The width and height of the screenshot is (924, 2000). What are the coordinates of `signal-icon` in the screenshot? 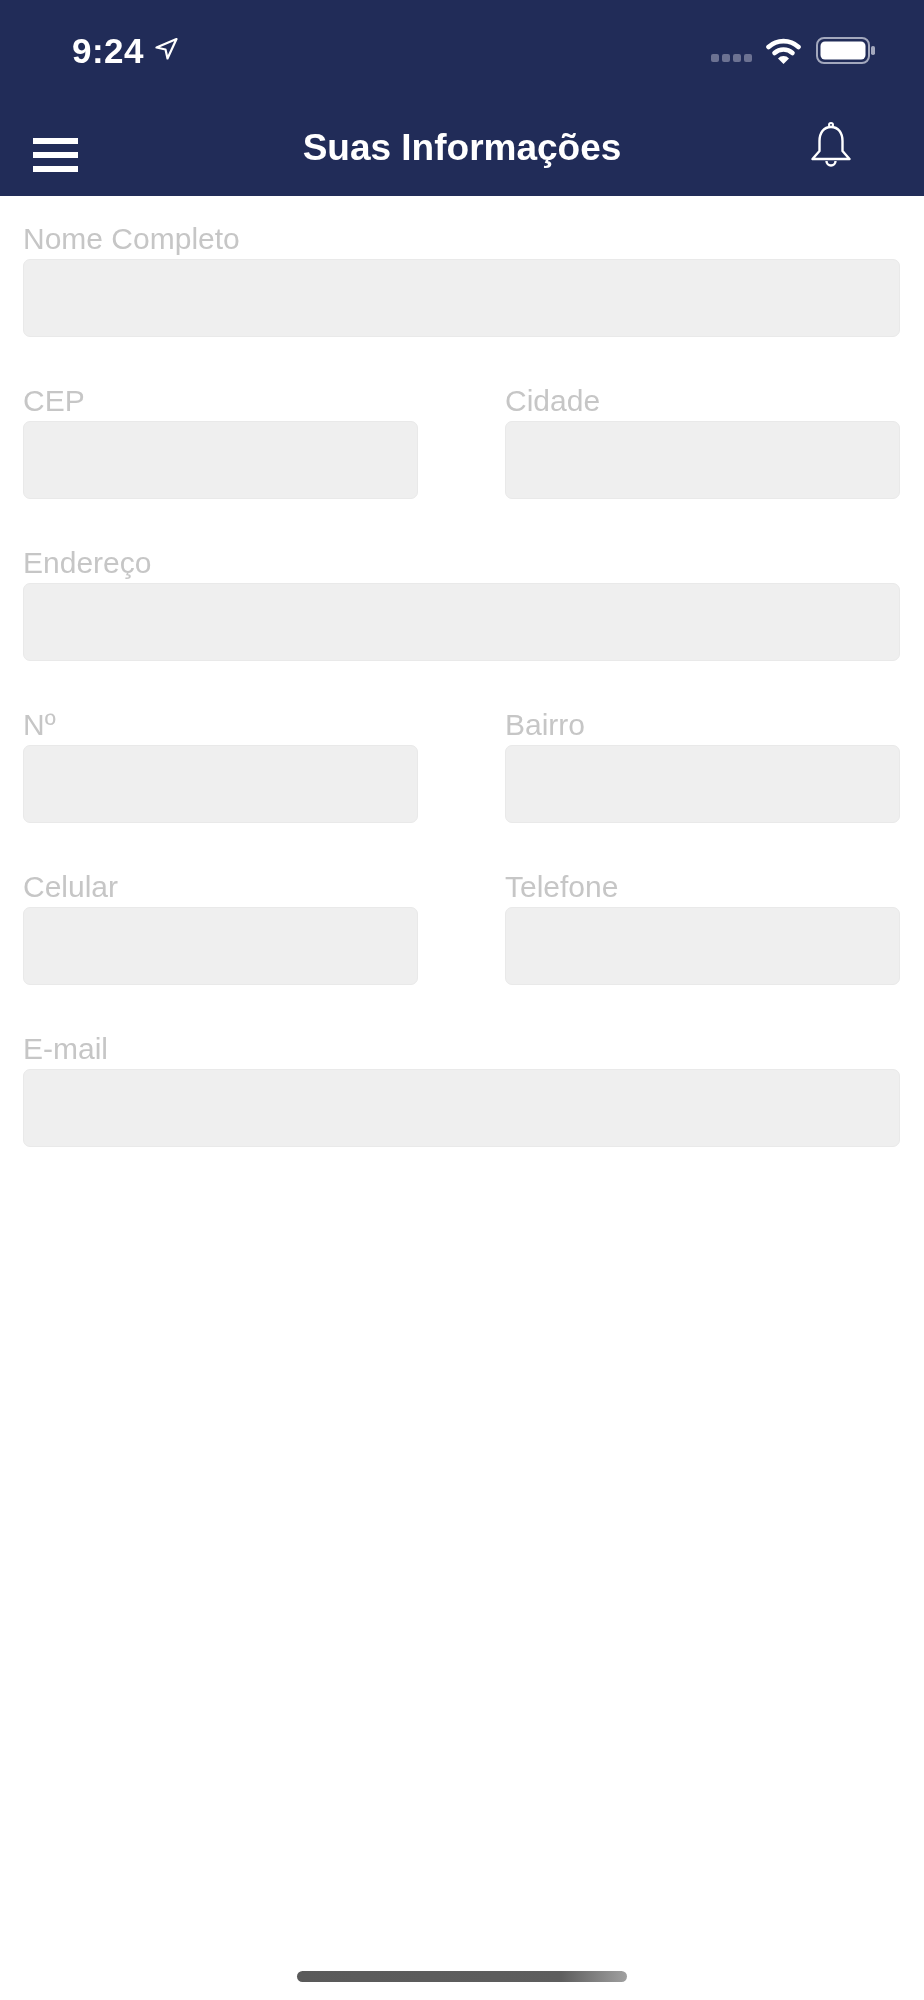 It's located at (731, 58).